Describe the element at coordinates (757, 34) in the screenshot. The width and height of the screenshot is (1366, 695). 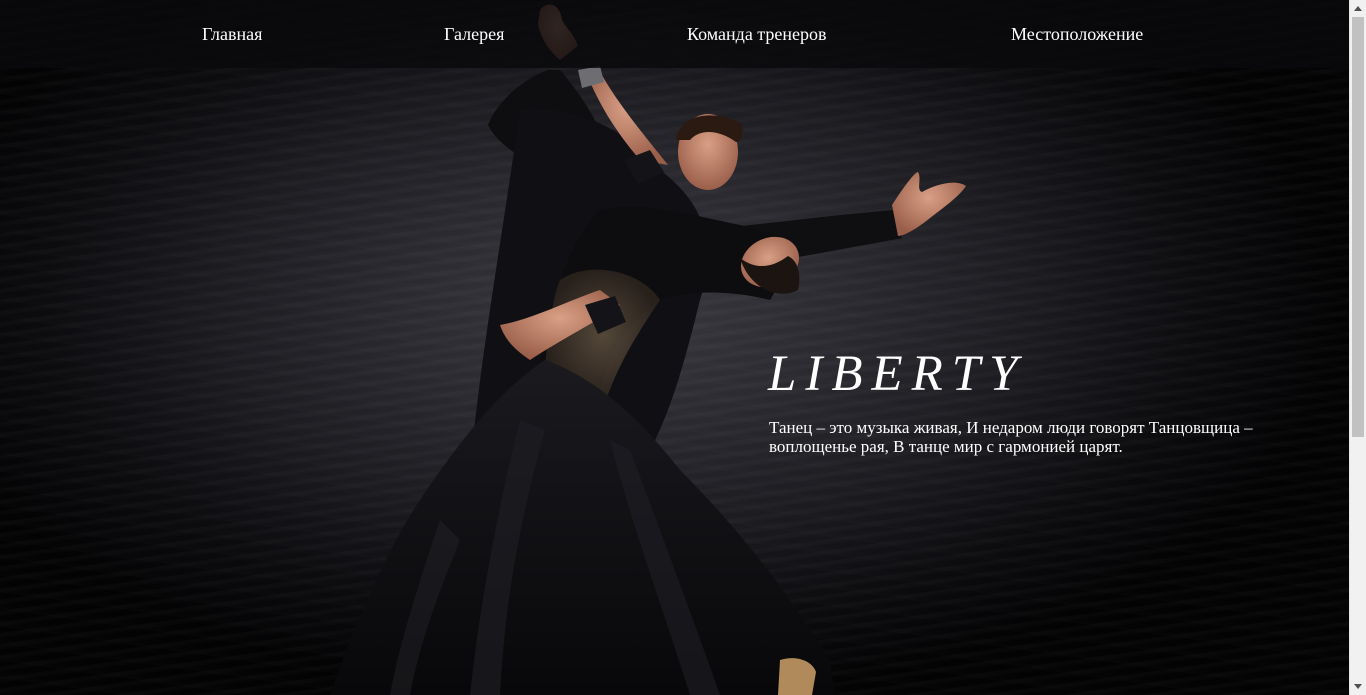
I see `nav-link-coaches-team: Команда тренеров` at that location.